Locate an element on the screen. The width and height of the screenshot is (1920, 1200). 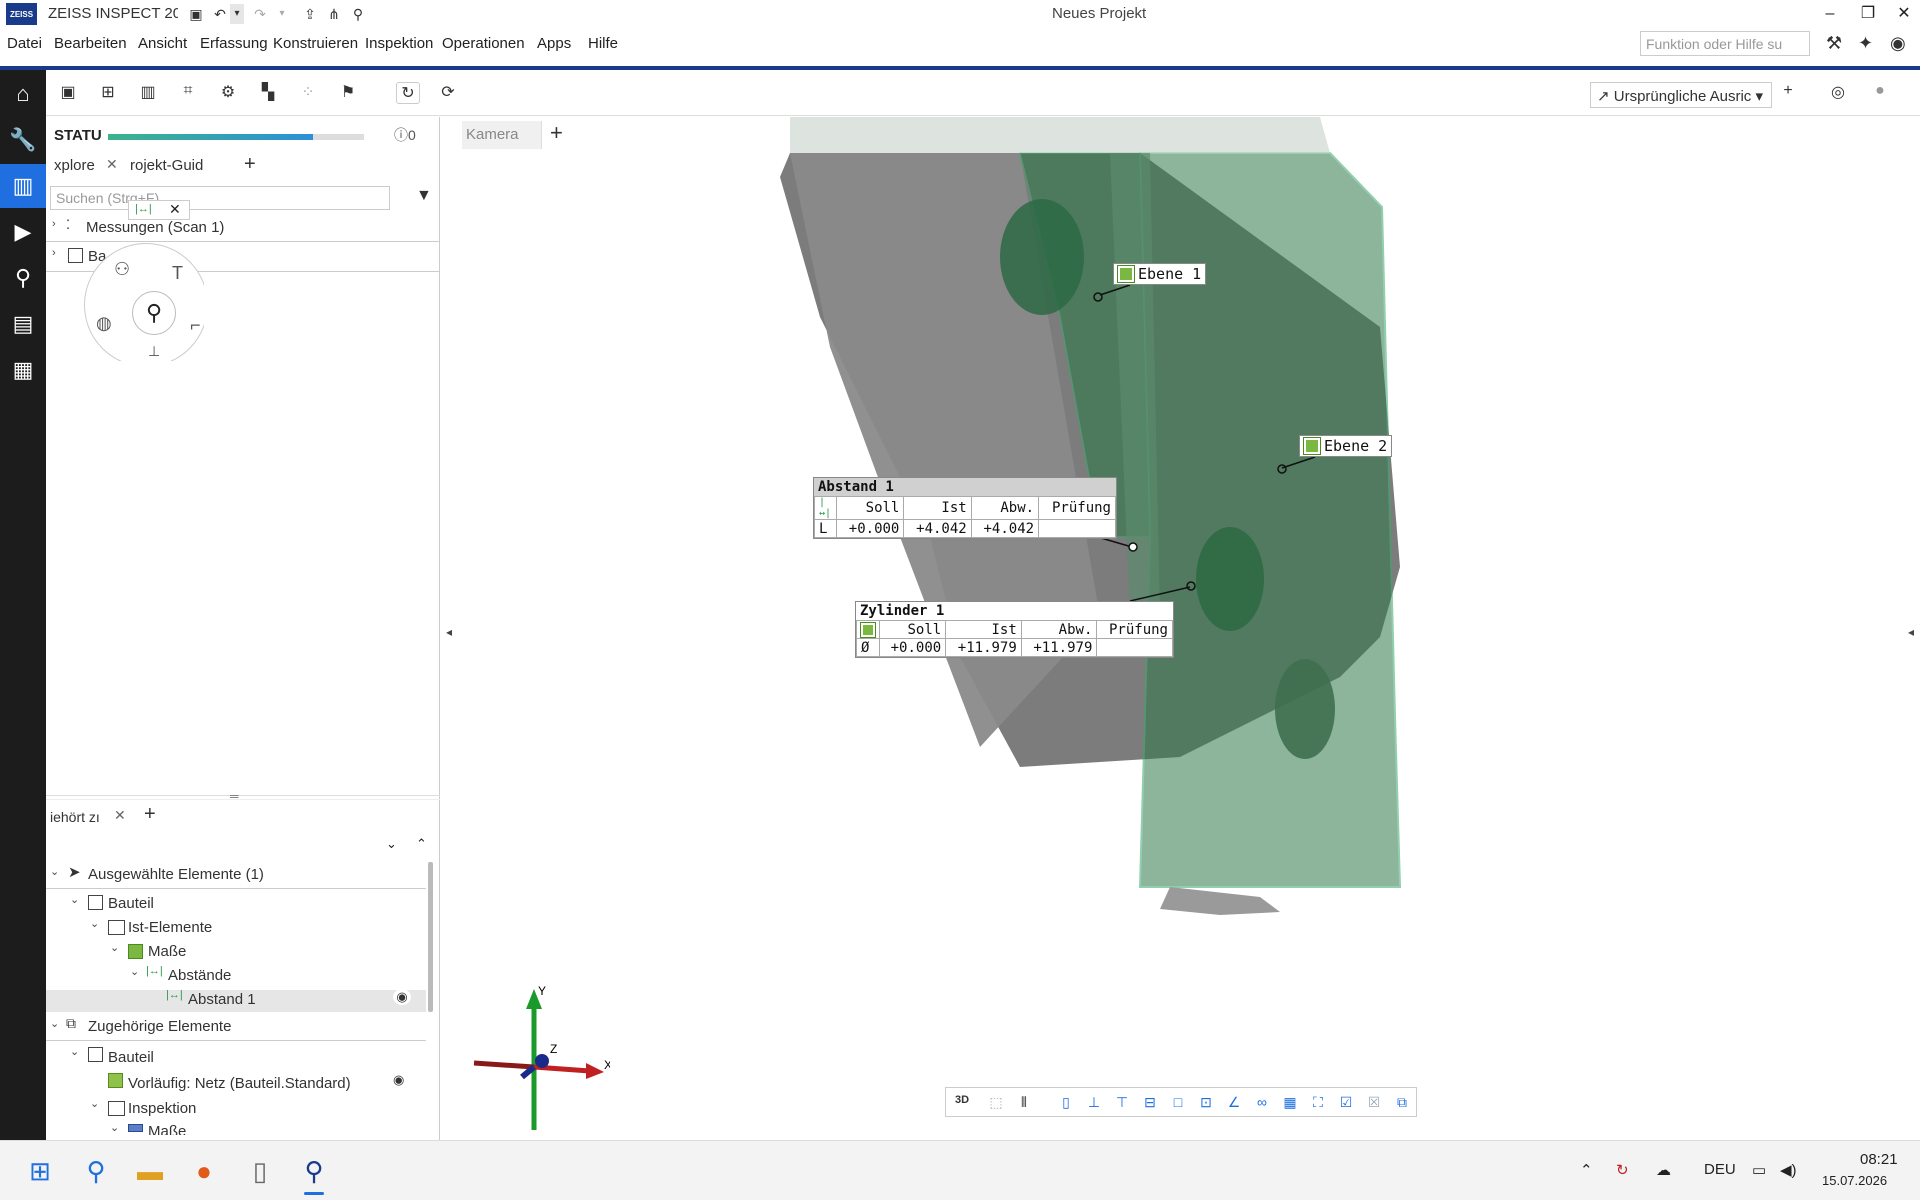
add-tab-icon: + is located at coordinates (150, 814).